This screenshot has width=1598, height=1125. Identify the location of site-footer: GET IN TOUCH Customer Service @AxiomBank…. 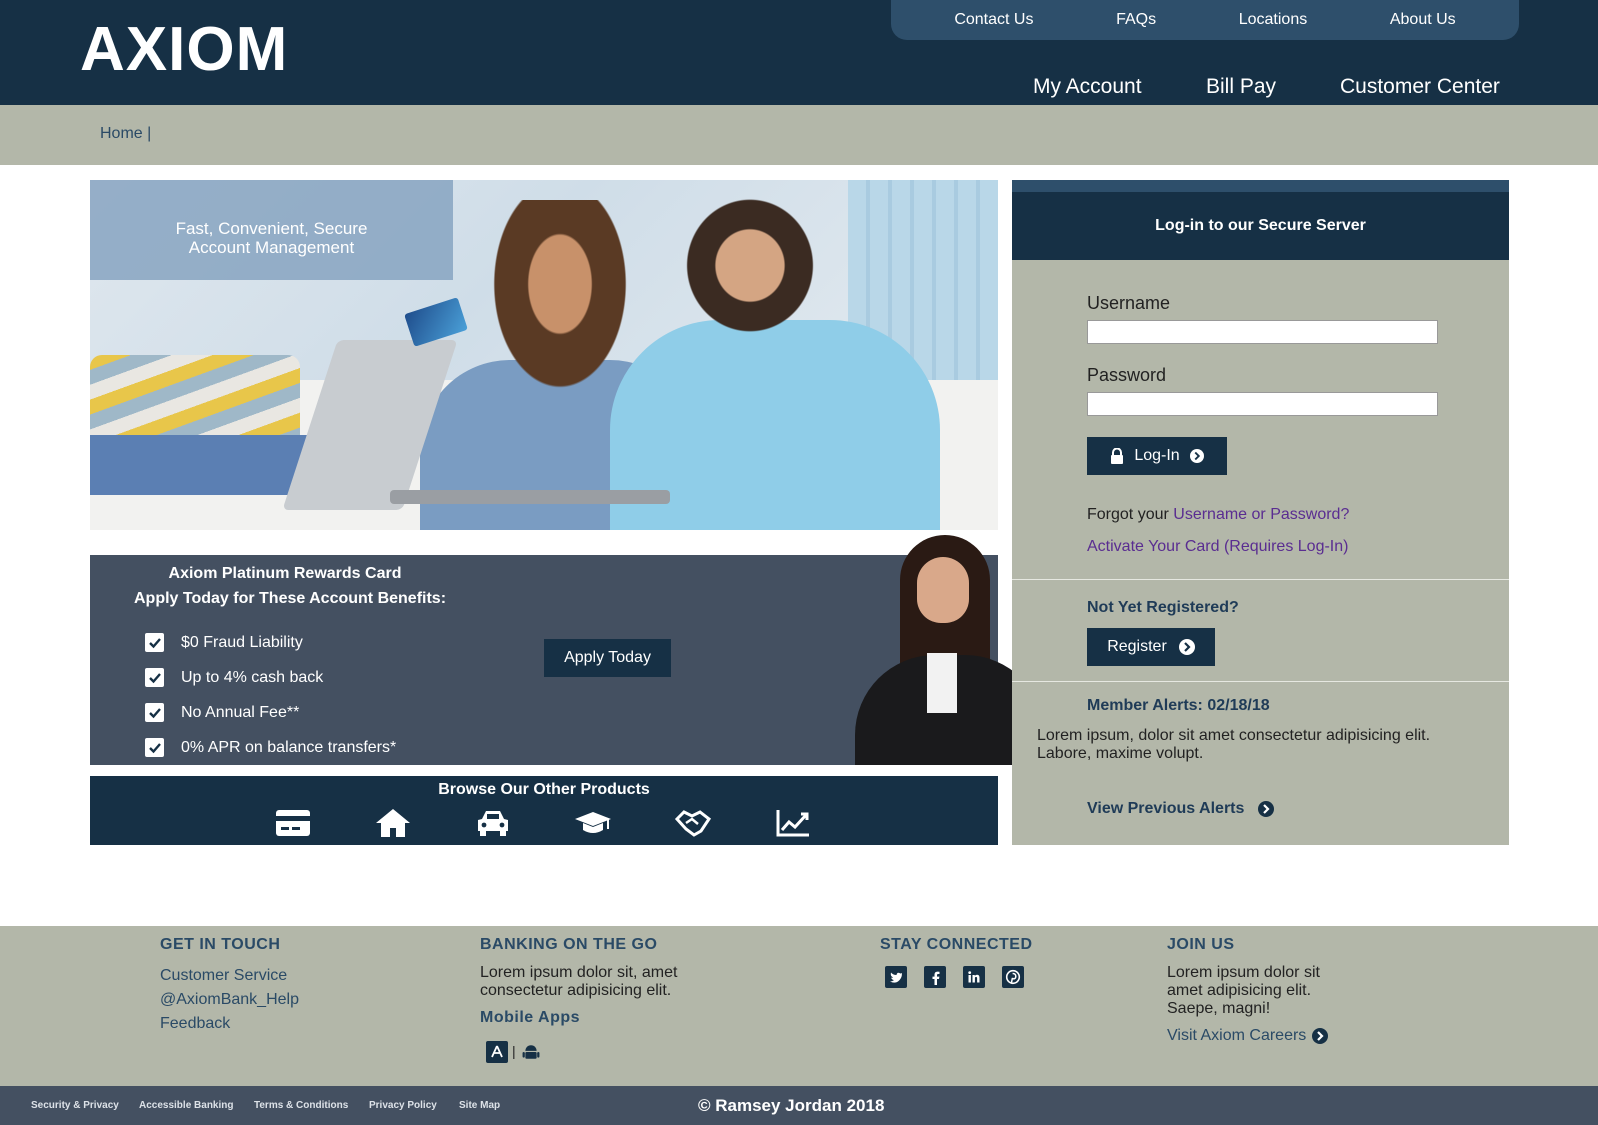
(799, 1006).